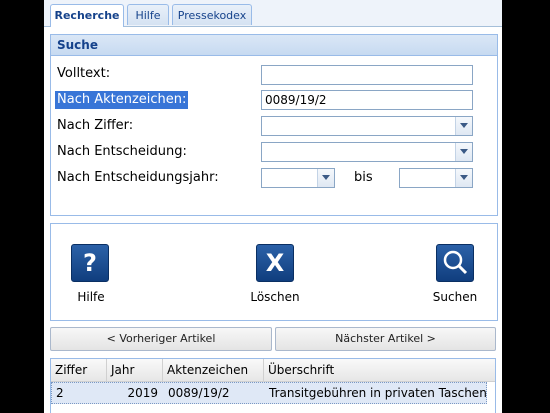 This screenshot has height=413, width=550. Describe the element at coordinates (385, 339) in the screenshot. I see `next-article-button: Nächster Artikel >` at that location.